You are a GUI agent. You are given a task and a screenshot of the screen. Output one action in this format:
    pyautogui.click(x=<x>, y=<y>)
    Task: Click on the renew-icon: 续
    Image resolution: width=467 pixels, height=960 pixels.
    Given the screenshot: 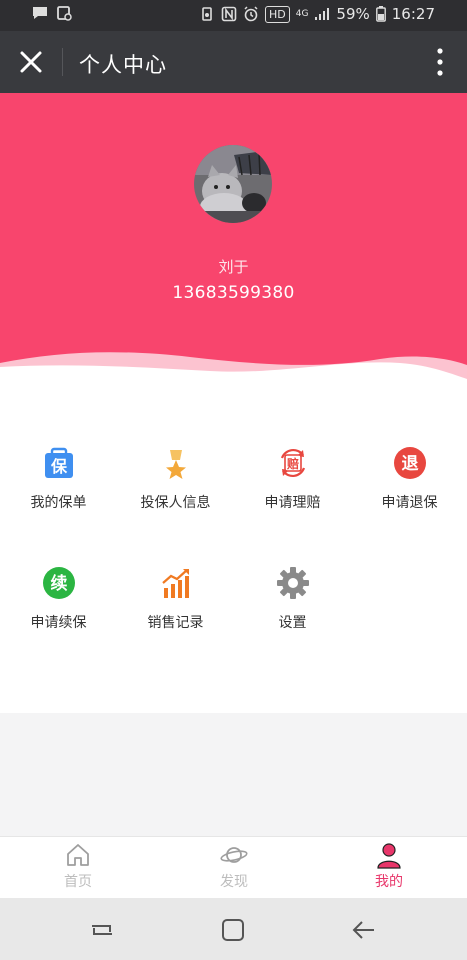 What is the action you would take?
    pyautogui.click(x=58, y=583)
    